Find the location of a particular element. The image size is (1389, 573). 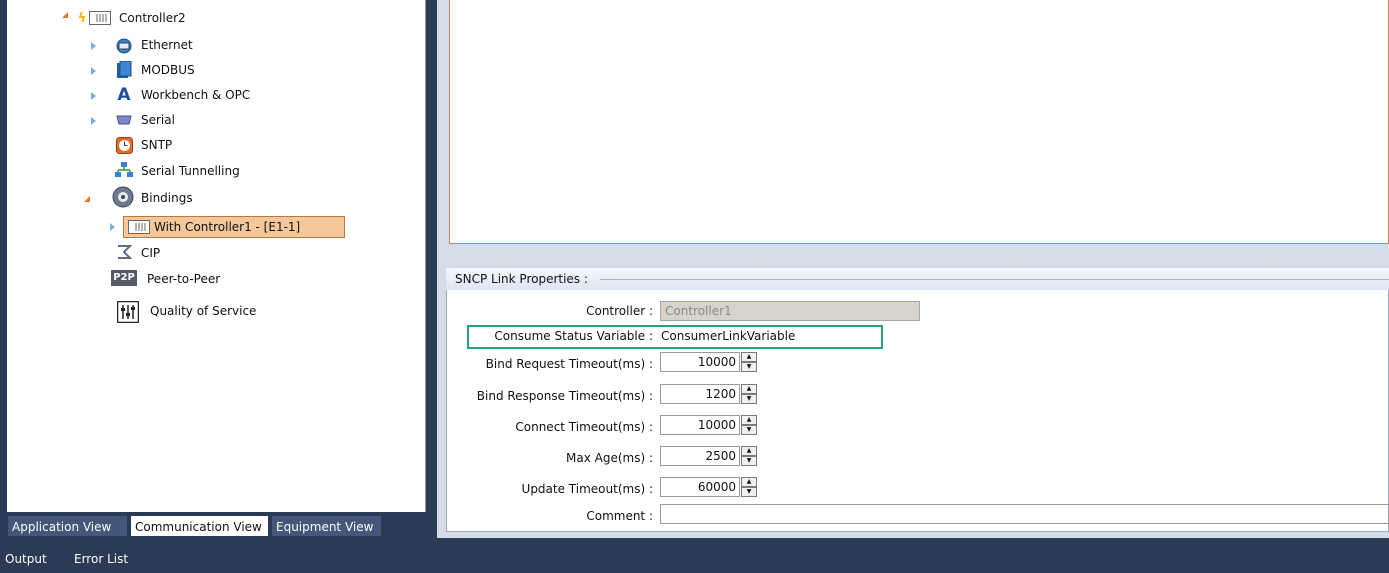

controller-field: Controller1 is located at coordinates (790, 311).